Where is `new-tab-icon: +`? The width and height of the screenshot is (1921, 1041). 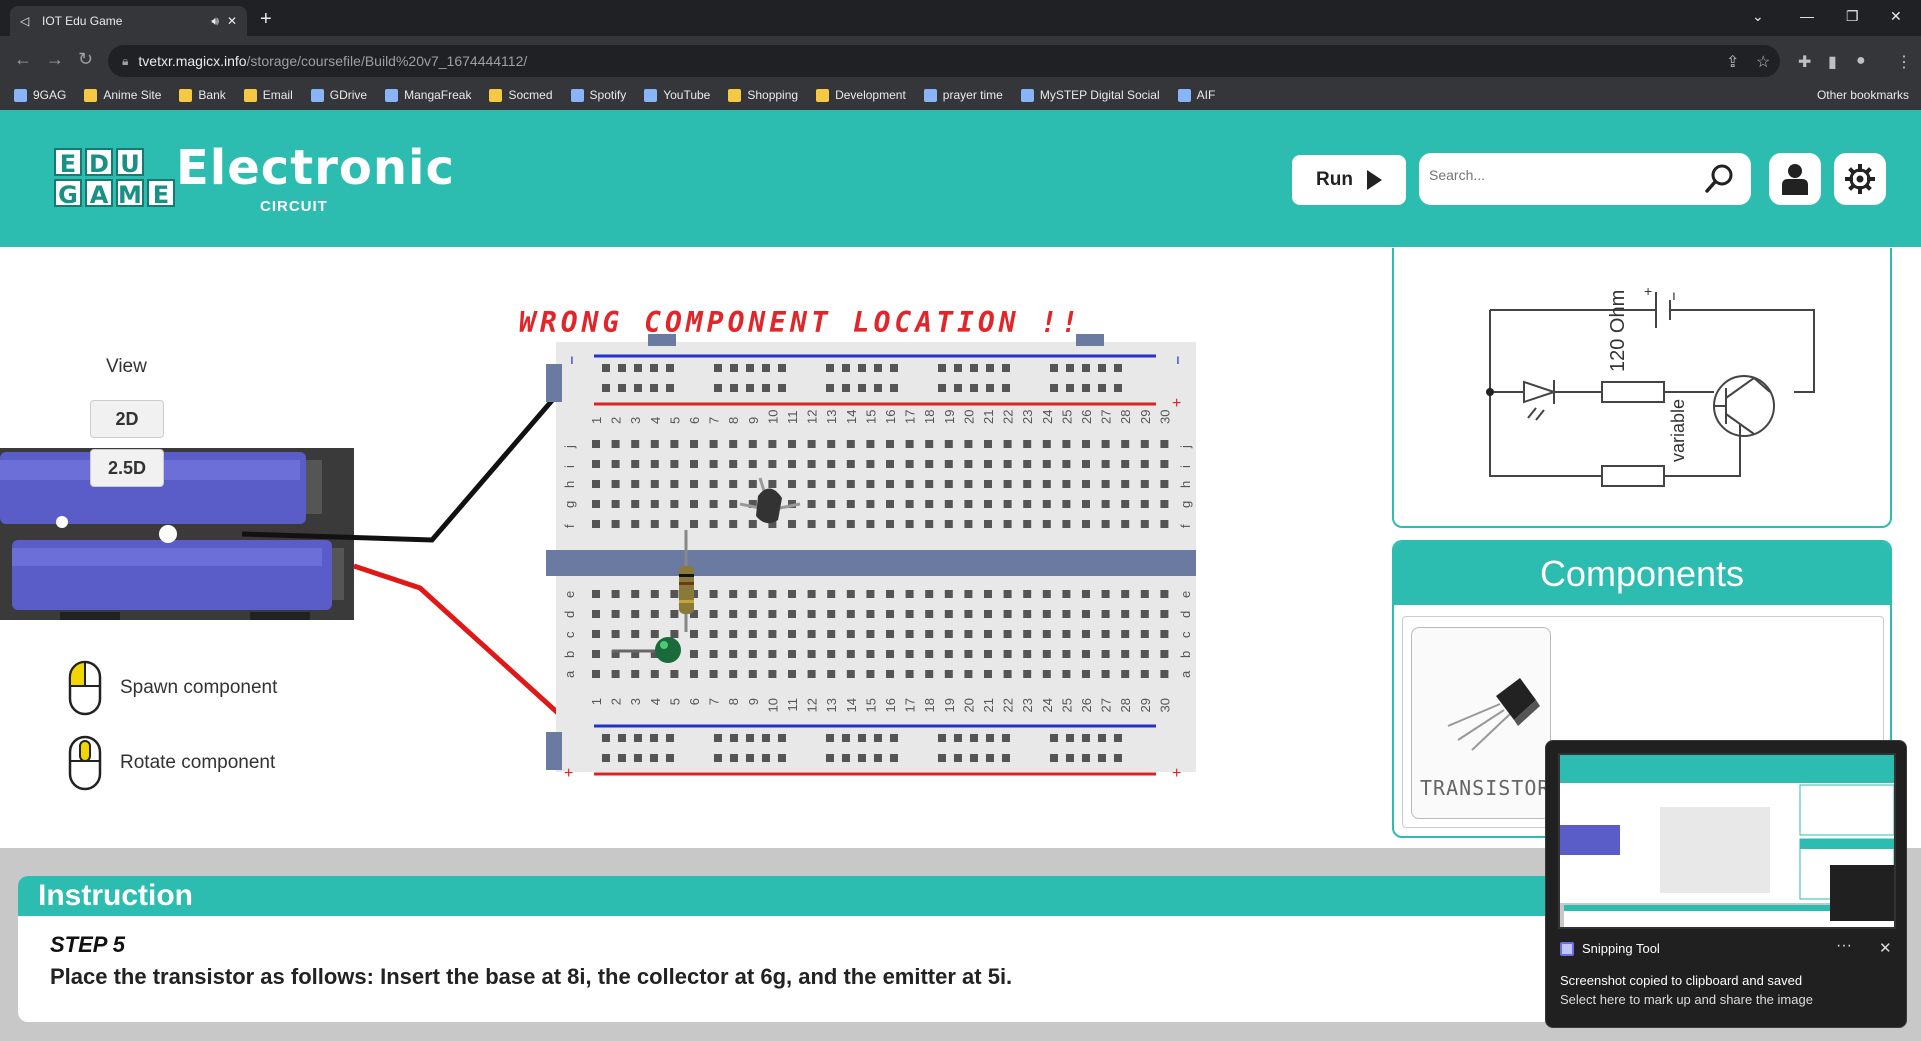 new-tab-icon: + is located at coordinates (266, 19).